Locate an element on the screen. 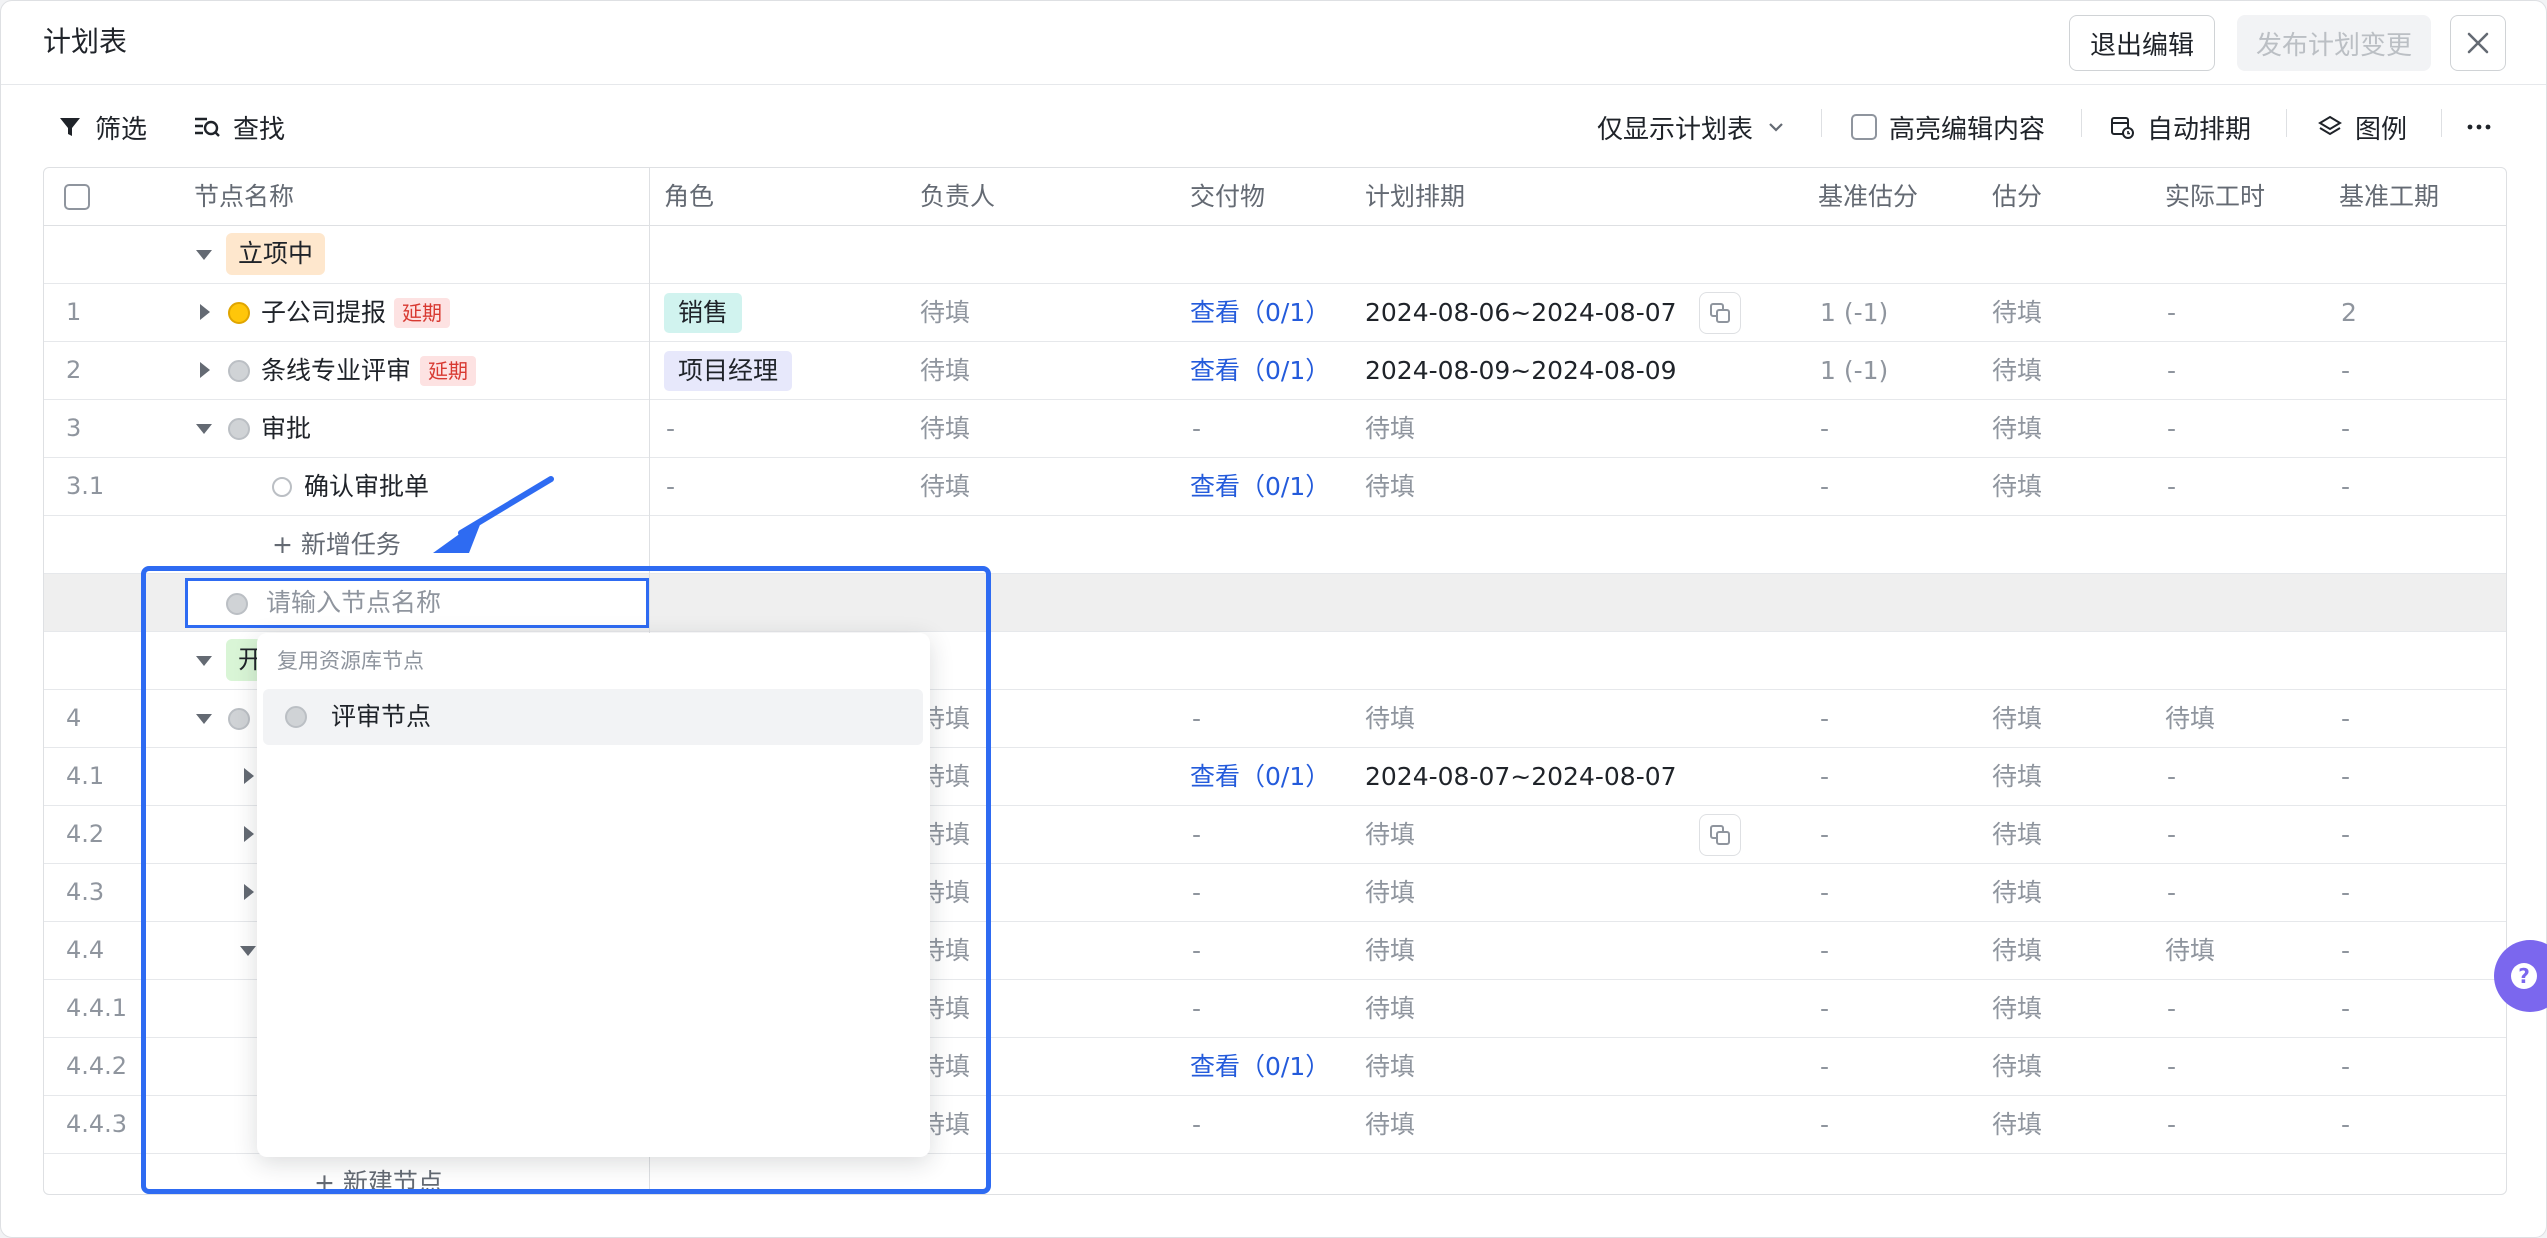 The height and width of the screenshot is (1238, 2547). row-number: 4.4.3 is located at coordinates (97, 1124).